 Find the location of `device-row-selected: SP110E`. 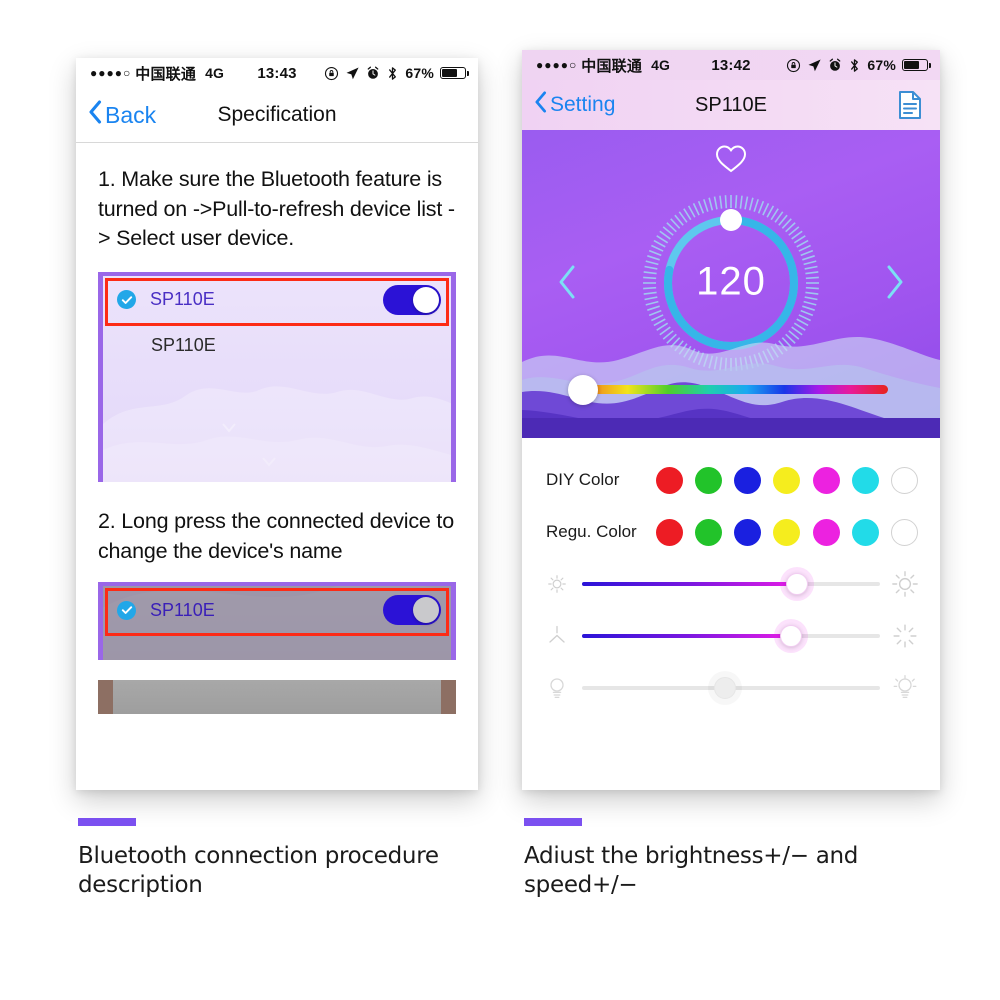

device-row-selected: SP110E is located at coordinates (277, 301).